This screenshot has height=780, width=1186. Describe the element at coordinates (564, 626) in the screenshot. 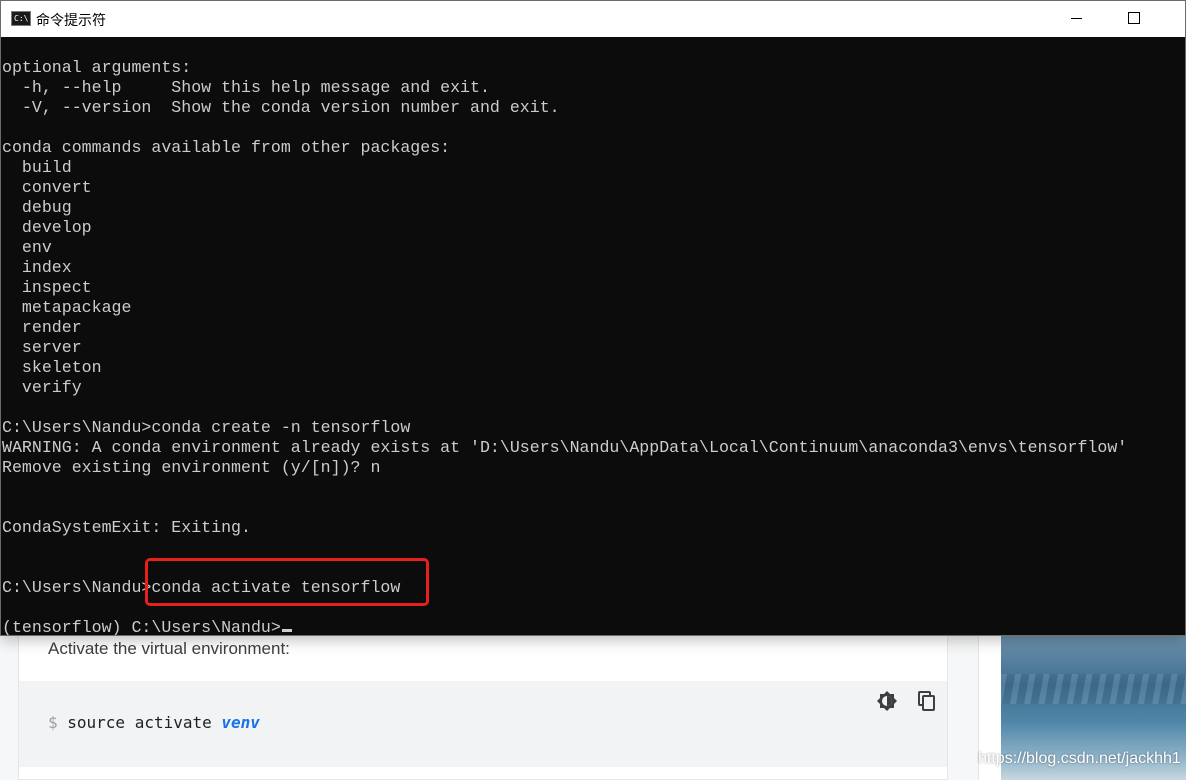

I see `prompt-line: (tensorflow) C:\Users\Nandu>` at that location.